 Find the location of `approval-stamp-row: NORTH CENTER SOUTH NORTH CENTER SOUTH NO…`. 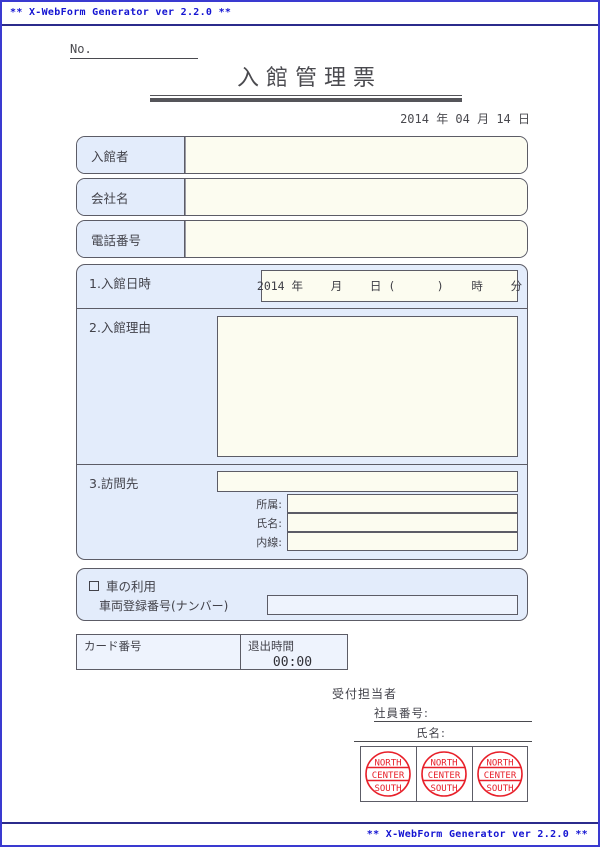

approval-stamp-row: NORTH CENTER SOUTH NORTH CENTER SOUTH NO… is located at coordinates (444, 774).